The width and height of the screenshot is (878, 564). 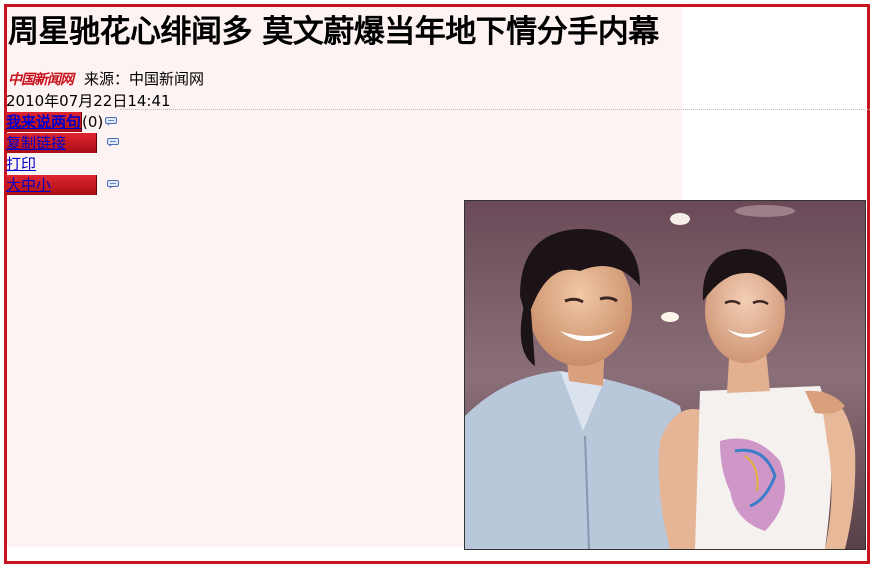 I want to click on publish-datetime: 2010年07月22日14:41, so click(x=88, y=101).